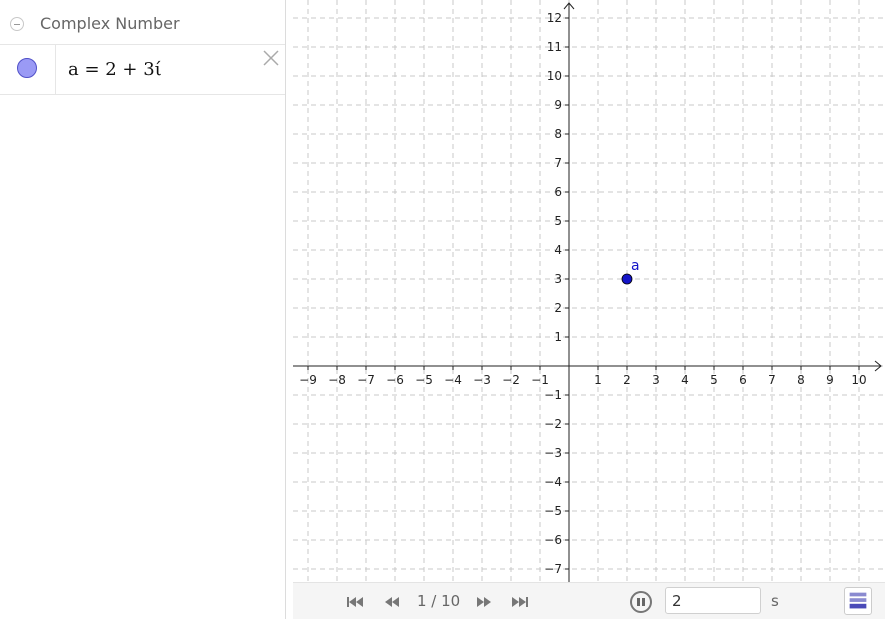  Describe the element at coordinates (395, 380) in the screenshot. I see `x-tick-label: −6` at that location.